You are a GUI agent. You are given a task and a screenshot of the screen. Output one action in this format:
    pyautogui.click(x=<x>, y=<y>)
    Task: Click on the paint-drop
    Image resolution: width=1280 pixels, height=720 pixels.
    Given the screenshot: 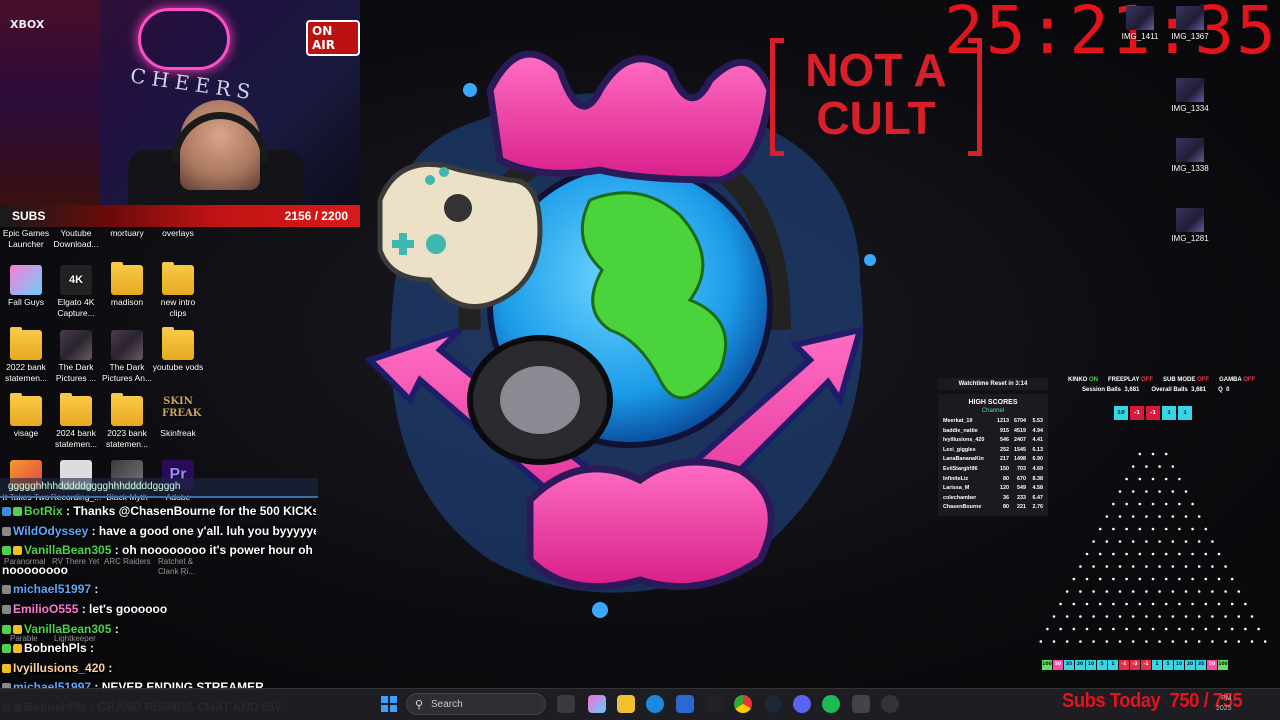 What is the action you would take?
    pyautogui.click(x=470, y=90)
    